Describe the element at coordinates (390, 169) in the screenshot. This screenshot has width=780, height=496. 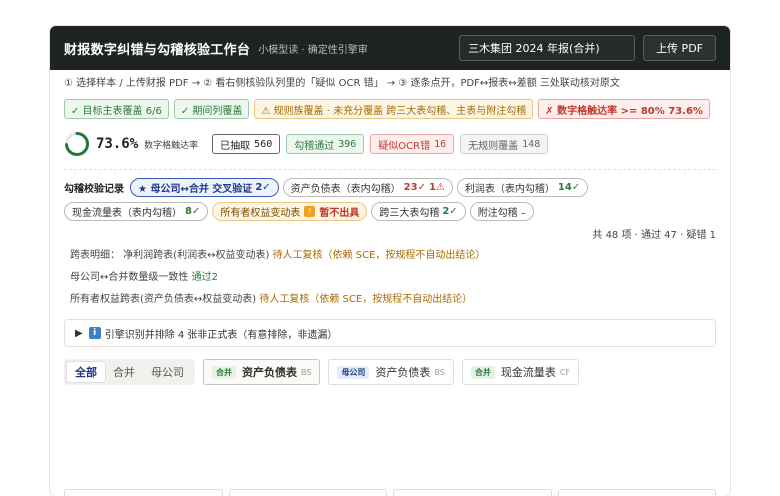
I see `divider` at that location.